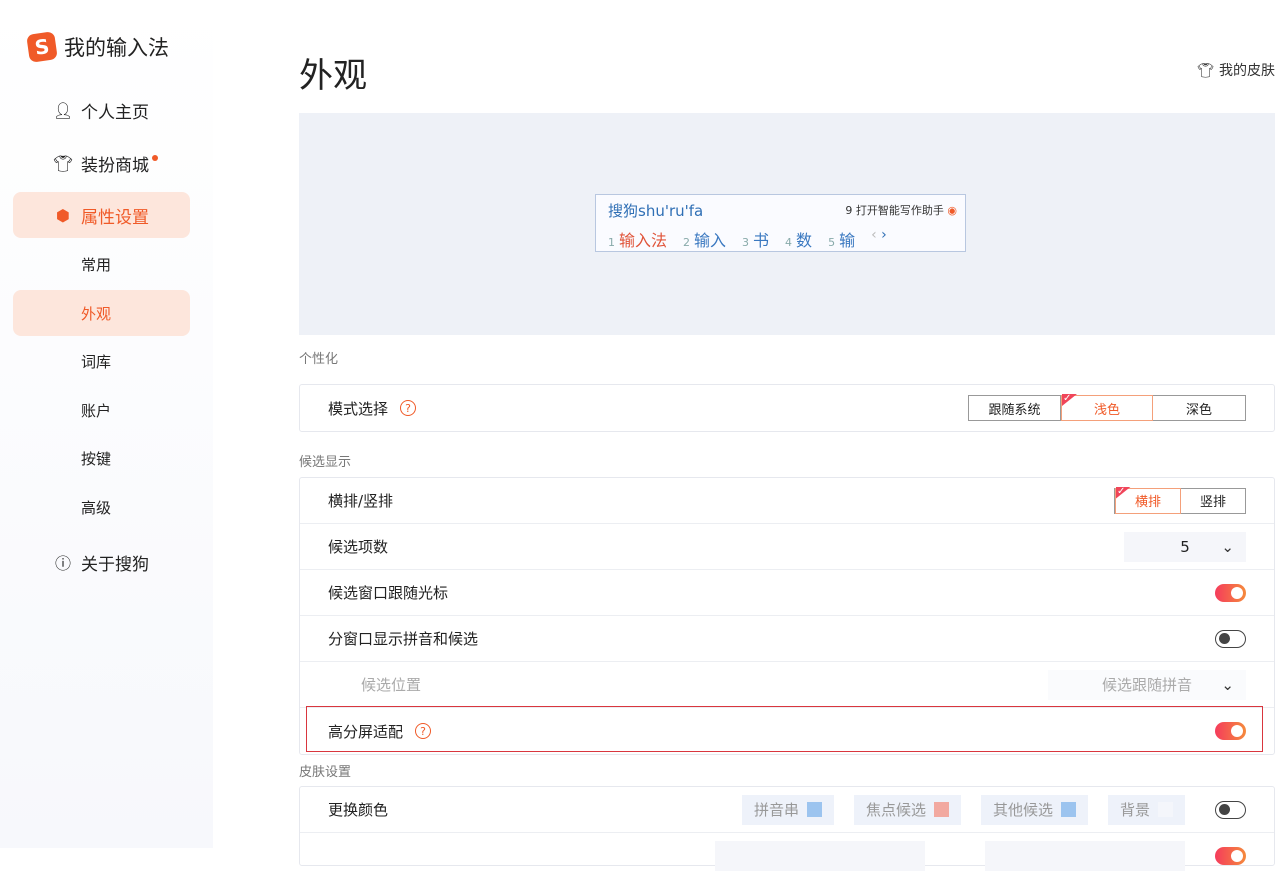  Describe the element at coordinates (787, 547) in the screenshot. I see `count-row: 候选项数 5 ⌄` at that location.